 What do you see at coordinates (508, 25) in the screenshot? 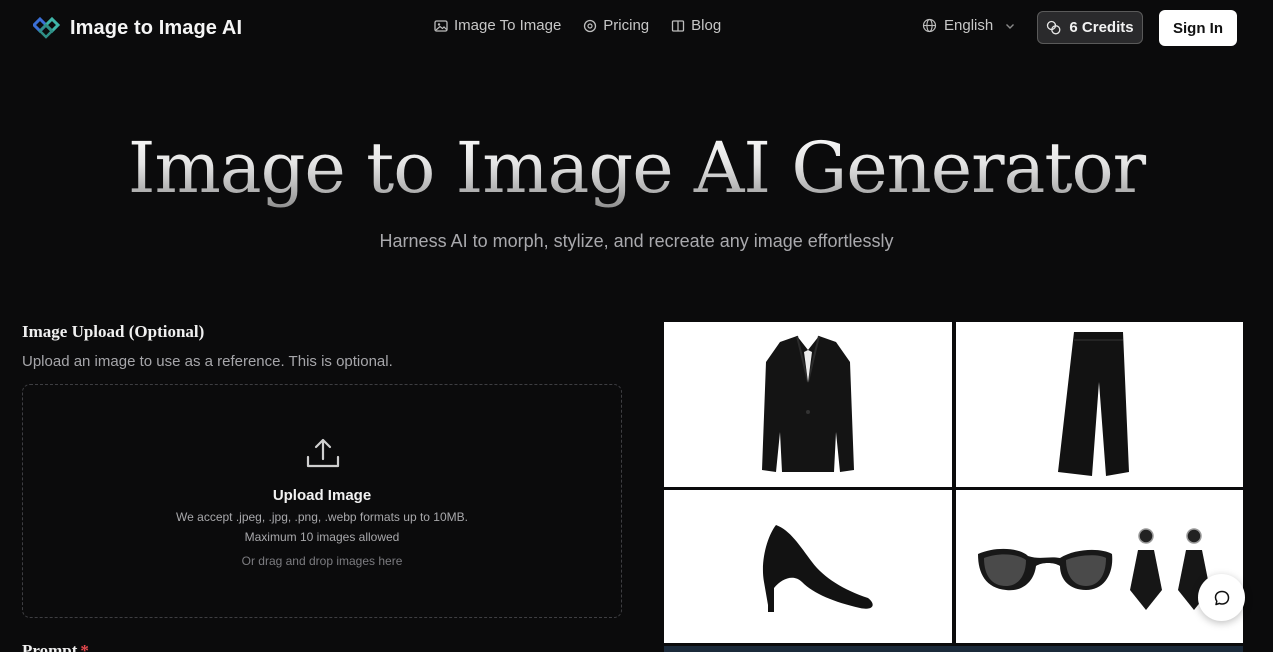
I see `nav-label: Image To Image` at bounding box center [508, 25].